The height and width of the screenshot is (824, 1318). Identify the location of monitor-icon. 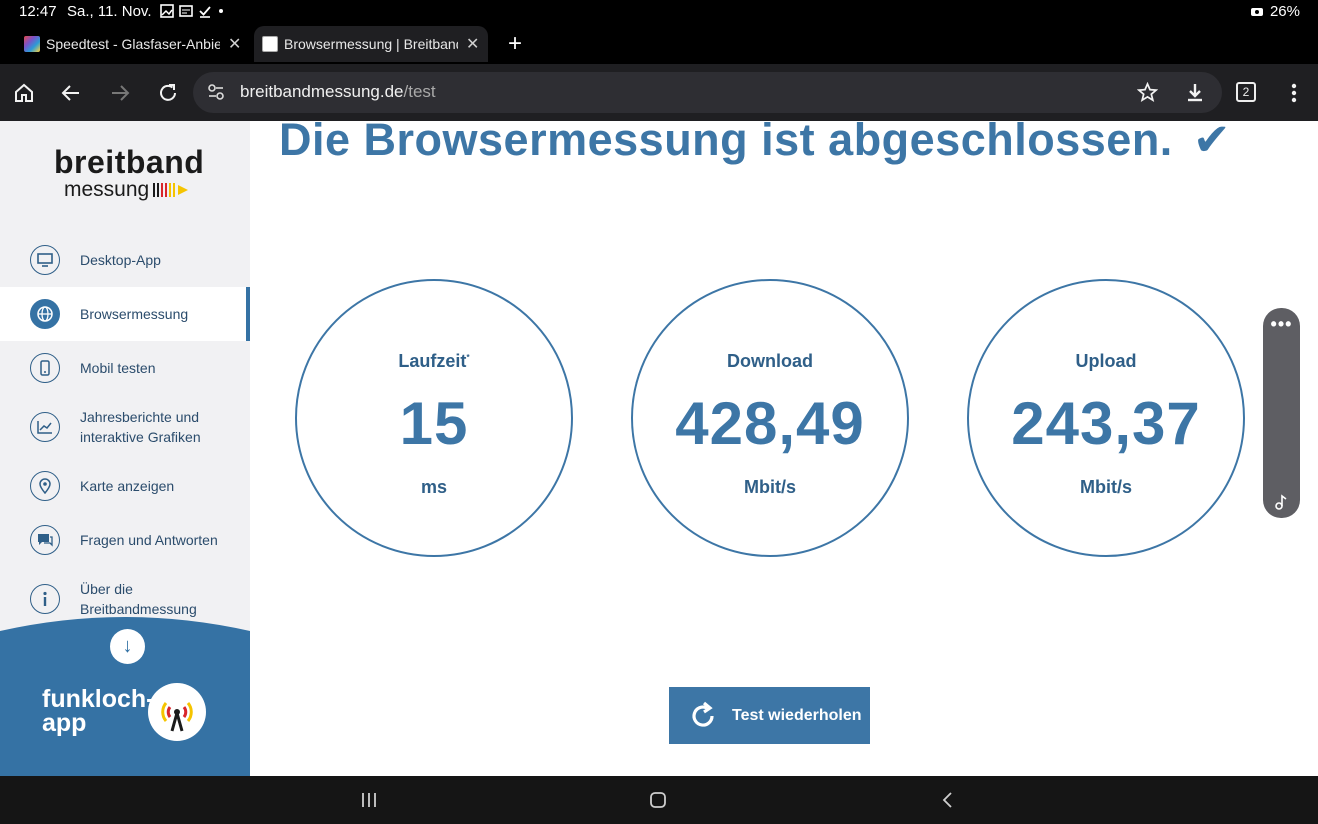
(45, 260).